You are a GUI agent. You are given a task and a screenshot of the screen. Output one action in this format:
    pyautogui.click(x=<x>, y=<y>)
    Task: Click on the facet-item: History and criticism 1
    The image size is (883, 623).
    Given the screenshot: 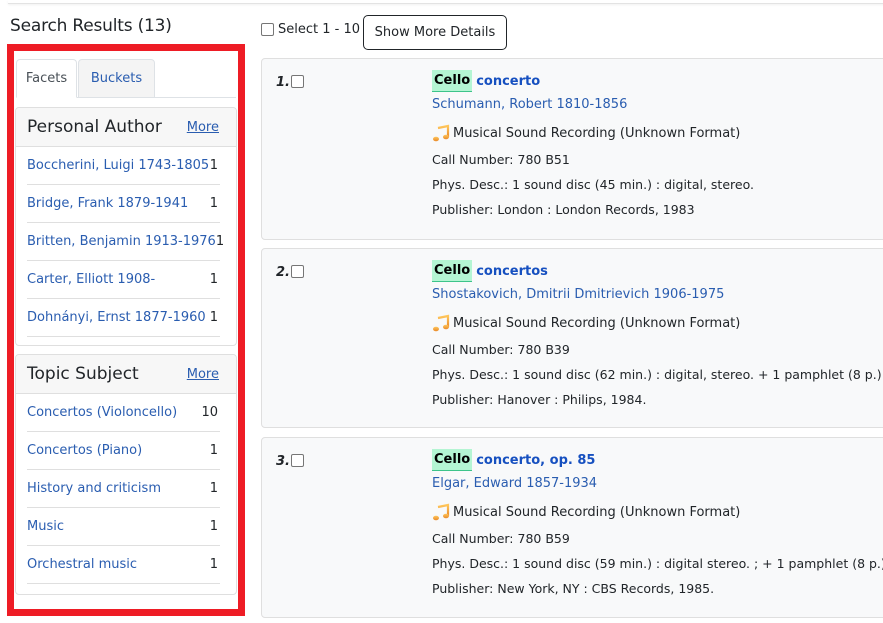 What is the action you would take?
    pyautogui.click(x=123, y=489)
    